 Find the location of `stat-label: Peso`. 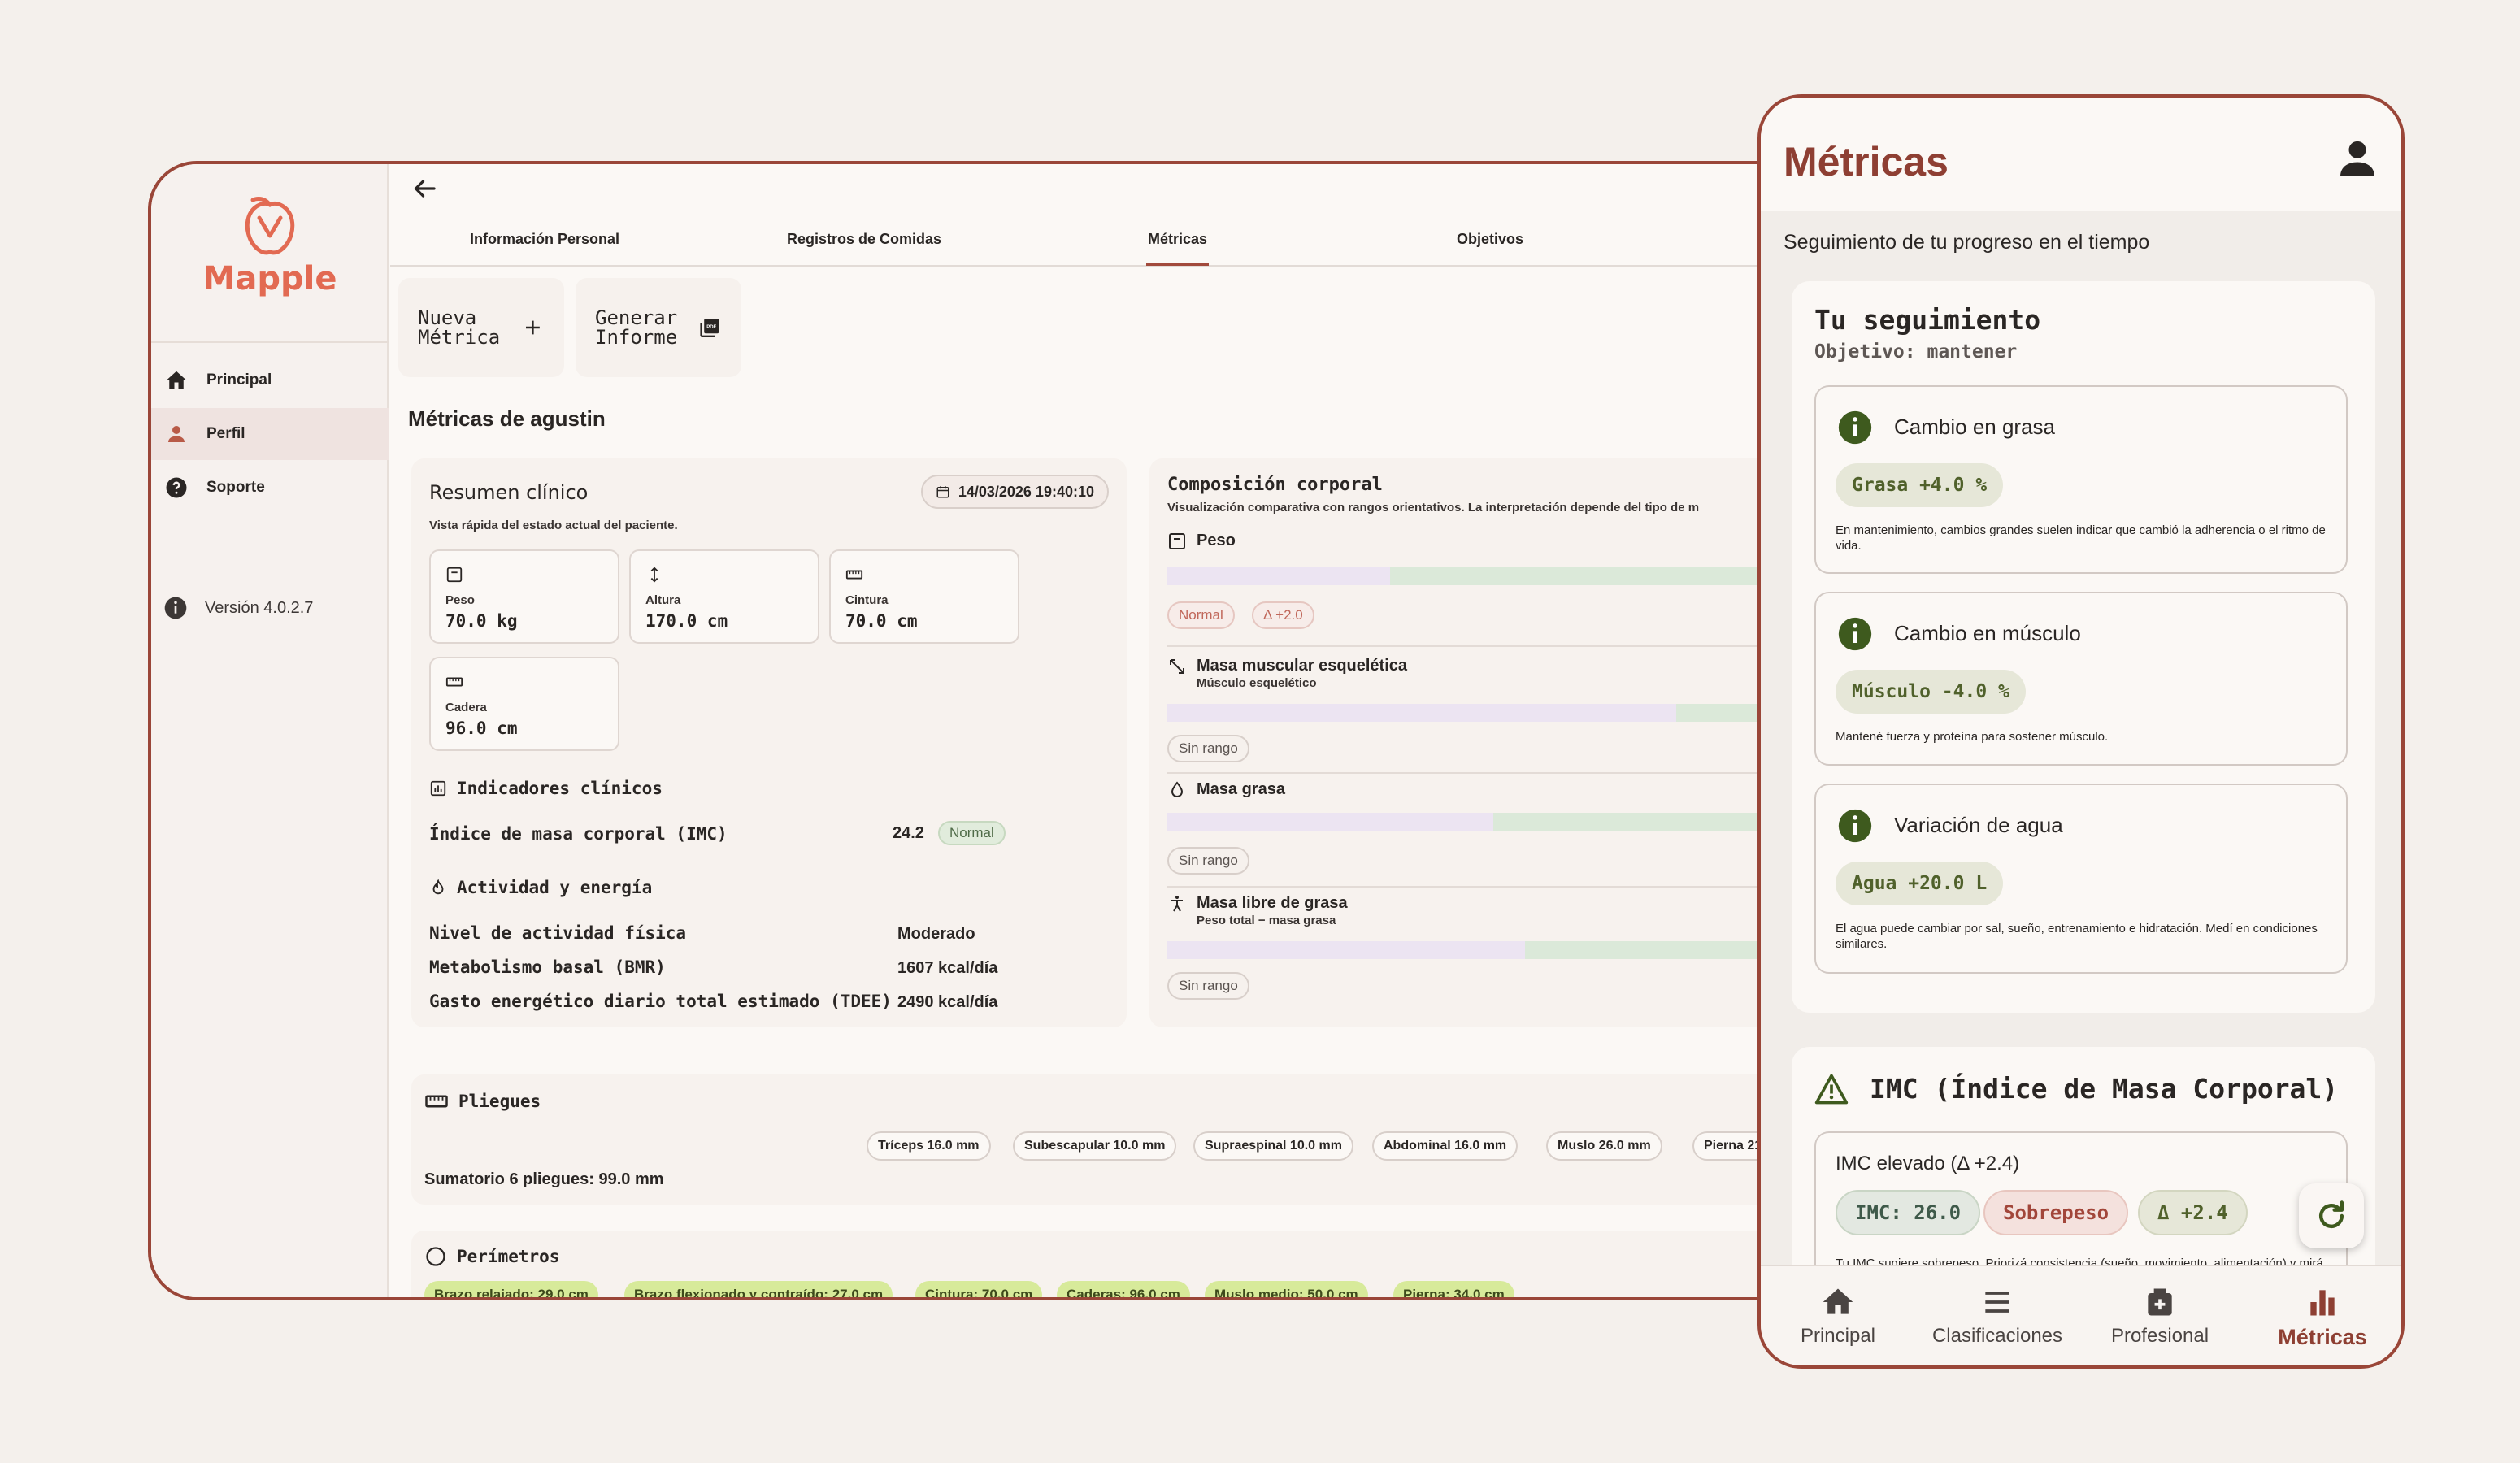

stat-label: Peso is located at coordinates (460, 600).